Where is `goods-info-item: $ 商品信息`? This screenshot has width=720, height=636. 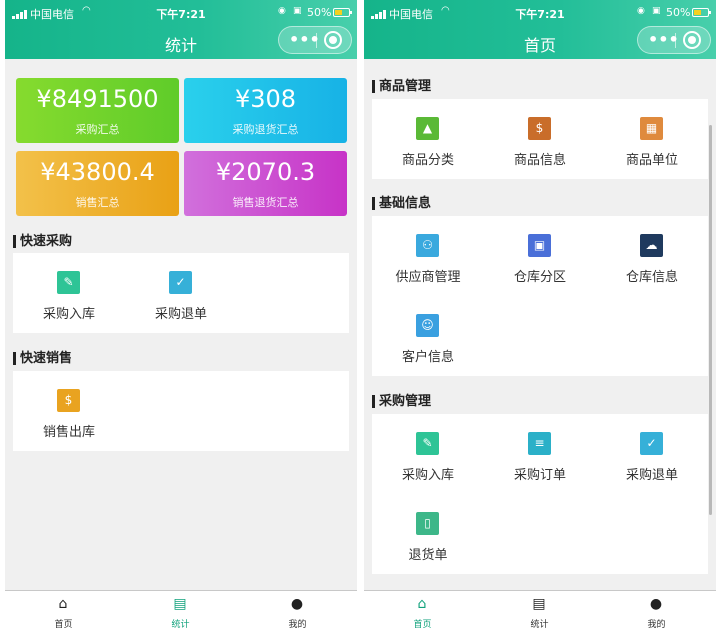 goods-info-item: $ 商品信息 is located at coordinates (540, 139).